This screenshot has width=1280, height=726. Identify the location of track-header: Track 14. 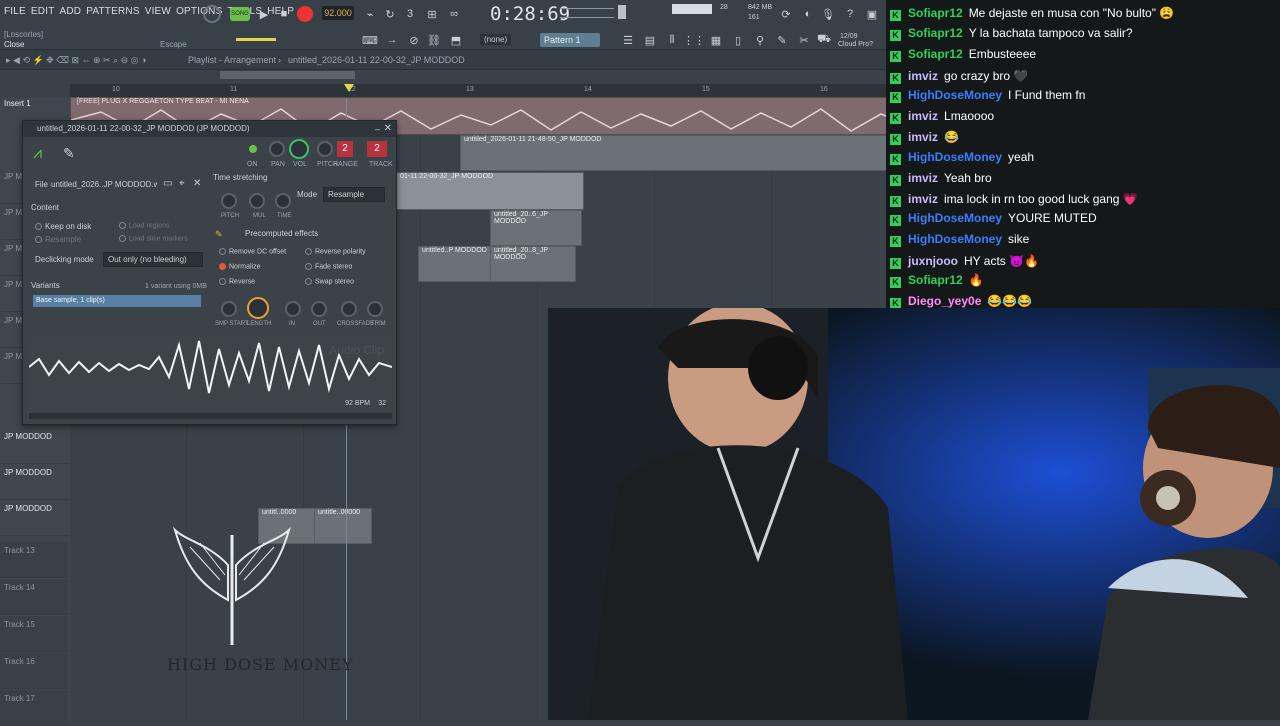
(34, 597).